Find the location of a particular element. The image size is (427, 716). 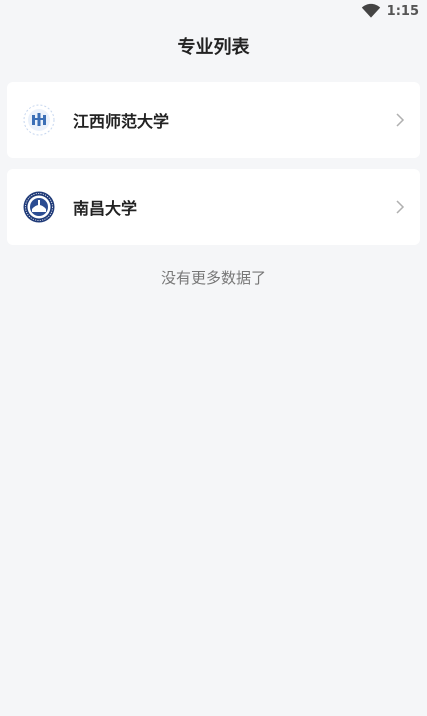

status-time: 1:15 is located at coordinates (402, 11).